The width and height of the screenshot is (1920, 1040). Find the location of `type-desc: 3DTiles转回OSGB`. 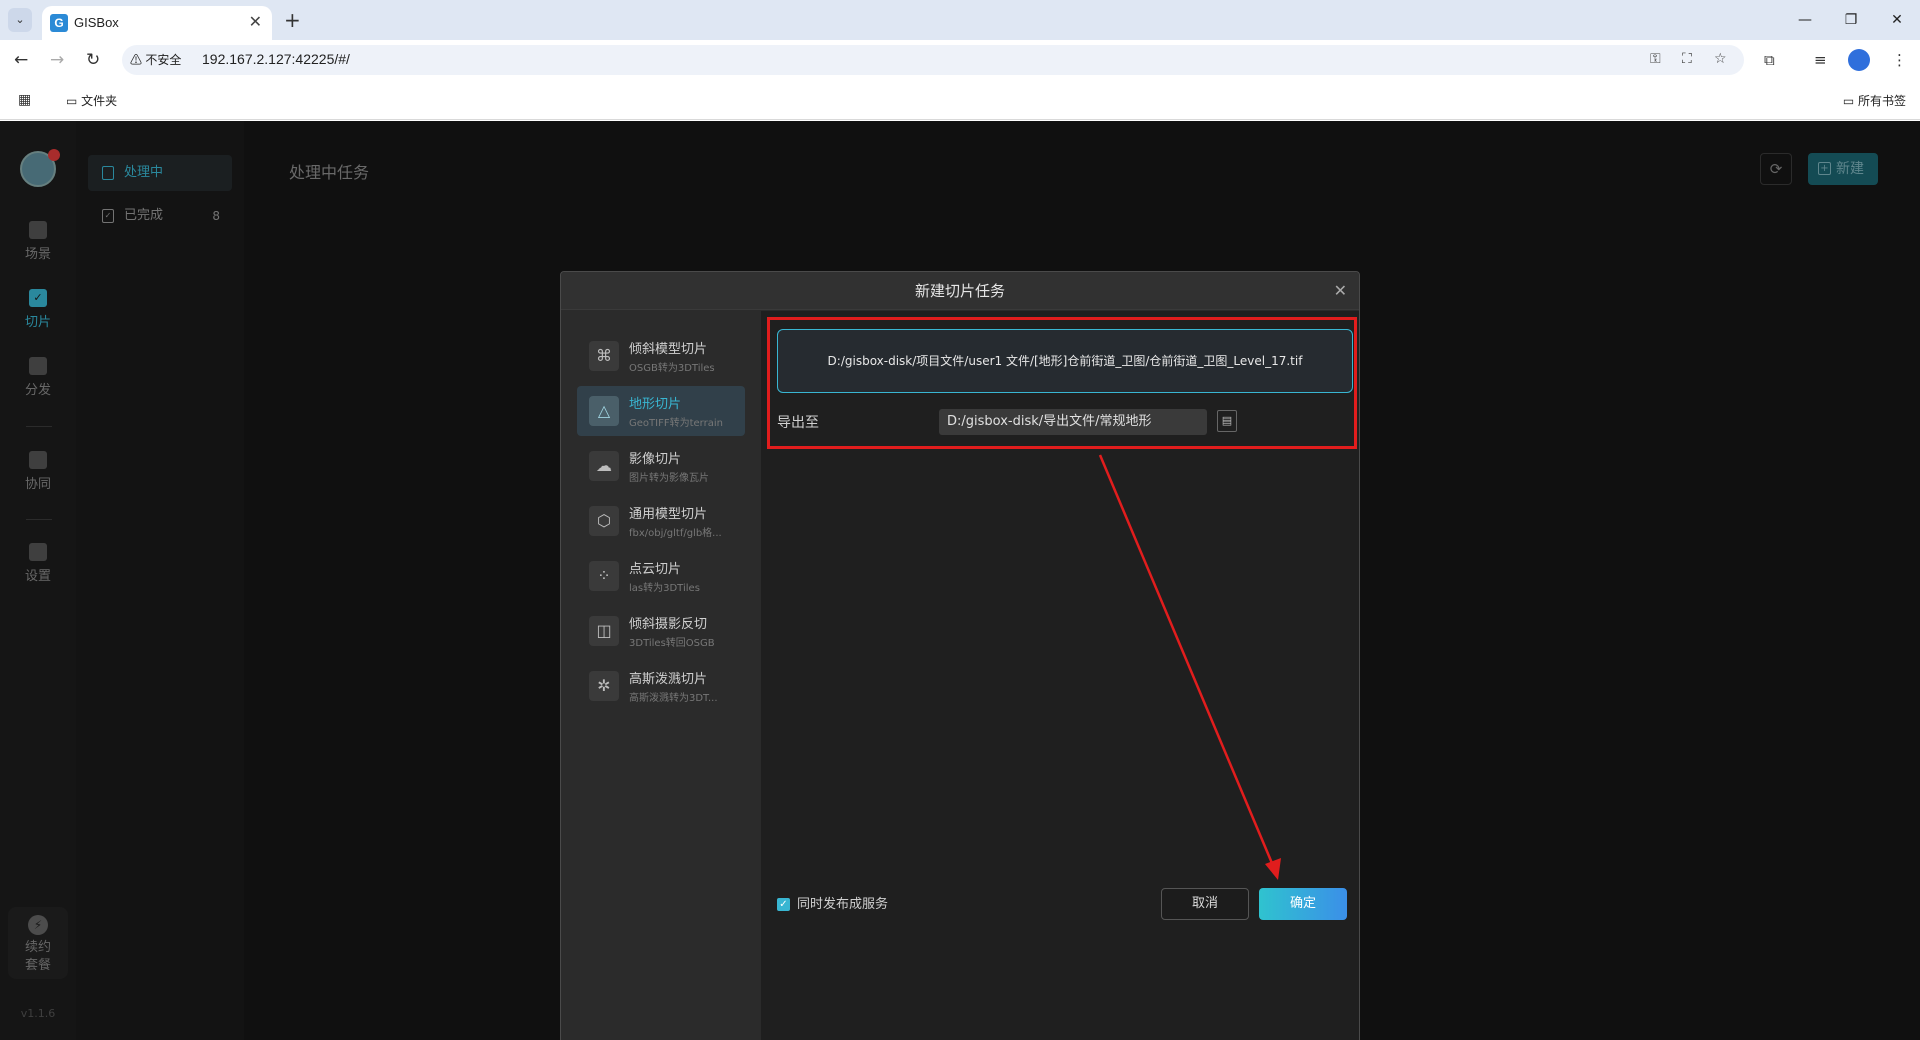

type-desc: 3DTiles转回OSGB is located at coordinates (672, 643).